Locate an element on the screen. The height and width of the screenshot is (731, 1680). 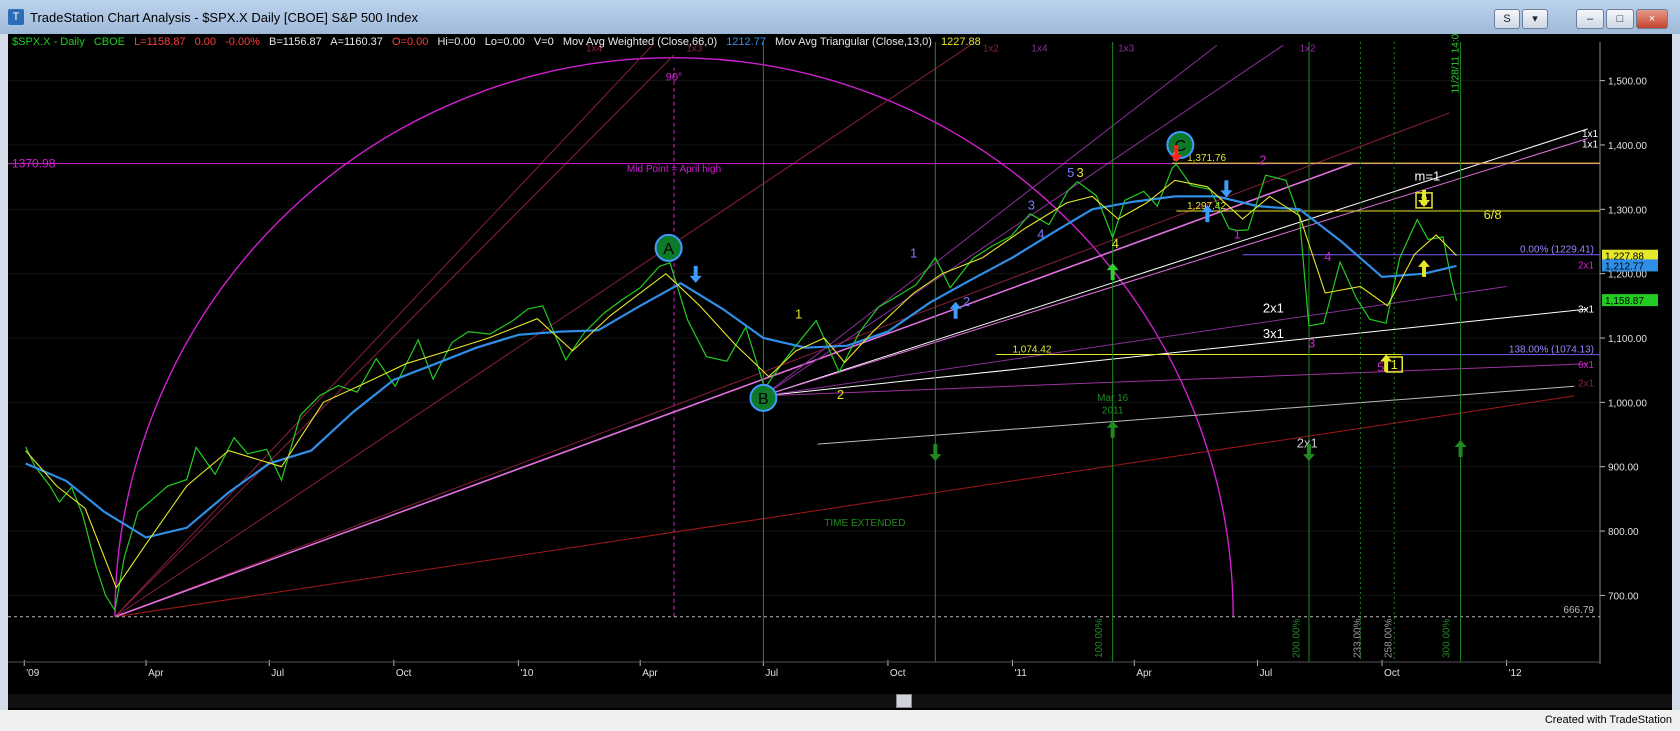
header-lo: Lo=0.00 is located at coordinates (504, 42).